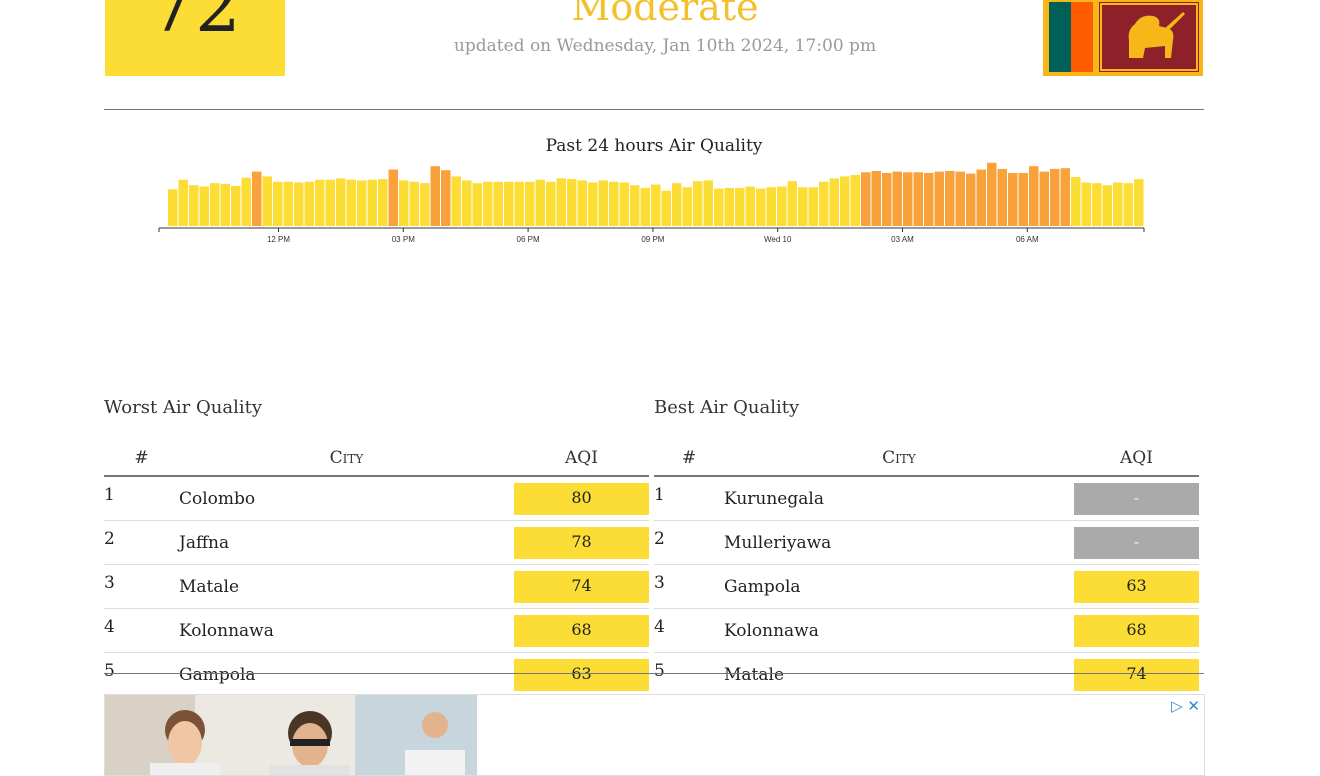  I want to click on close-icon: ✕, so click(1193, 706).